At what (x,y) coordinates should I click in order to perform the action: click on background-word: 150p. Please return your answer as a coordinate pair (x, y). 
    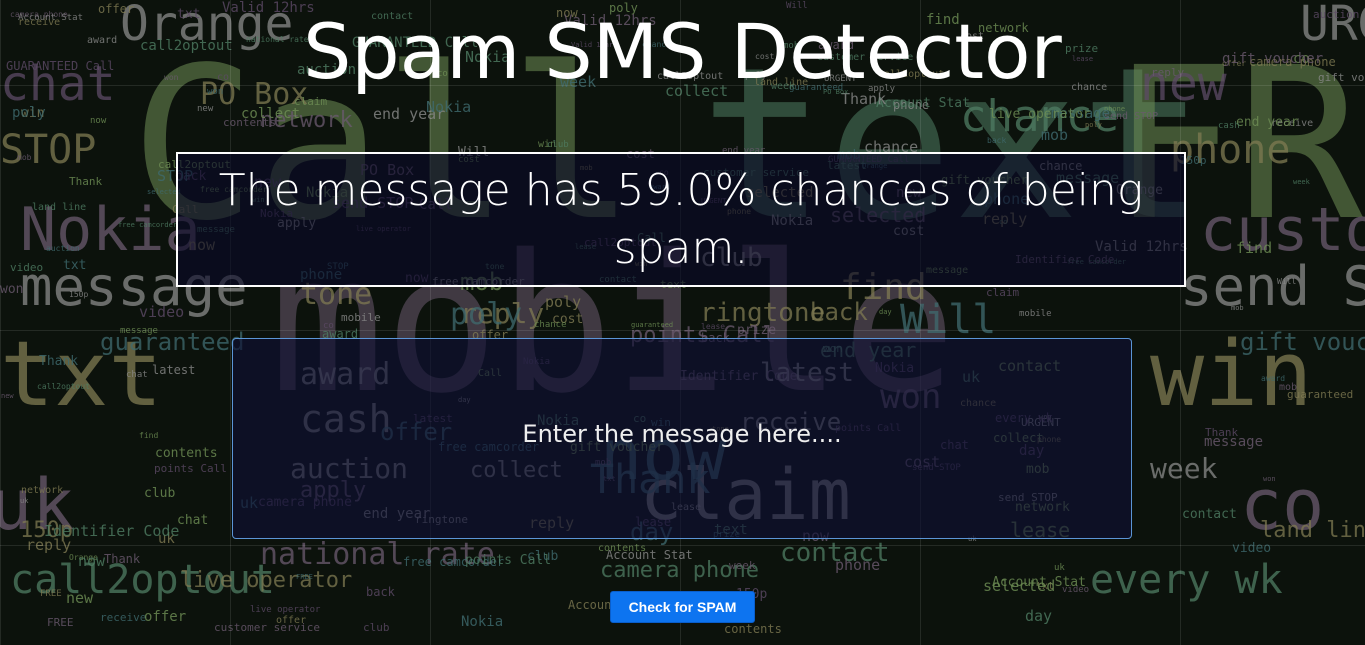
    Looking at the image, I should click on (79, 294).